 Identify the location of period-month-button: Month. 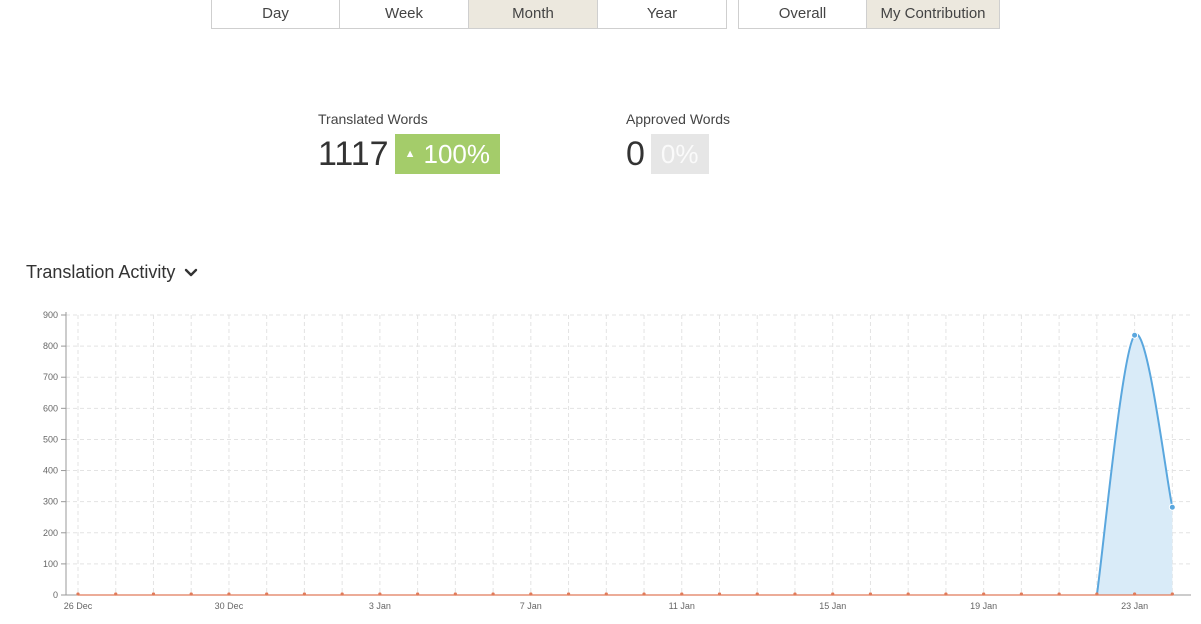
(533, 14).